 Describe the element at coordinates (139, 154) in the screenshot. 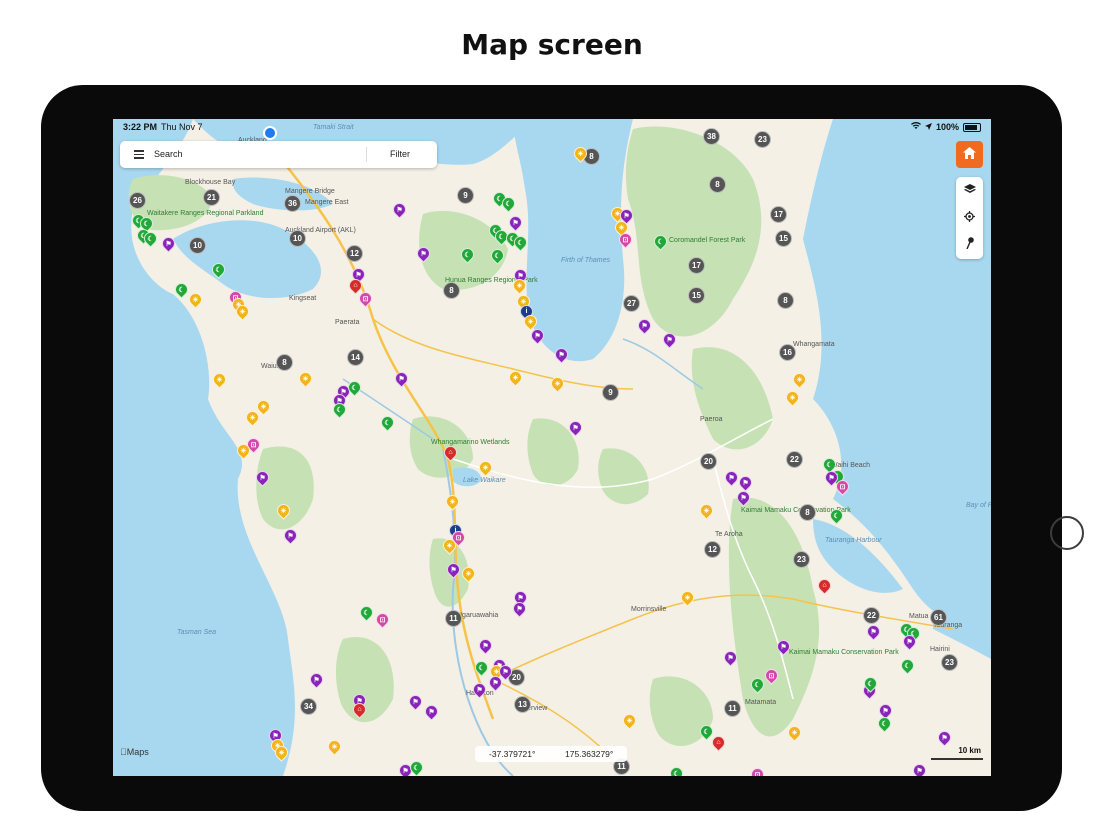

I see `list-icon` at that location.